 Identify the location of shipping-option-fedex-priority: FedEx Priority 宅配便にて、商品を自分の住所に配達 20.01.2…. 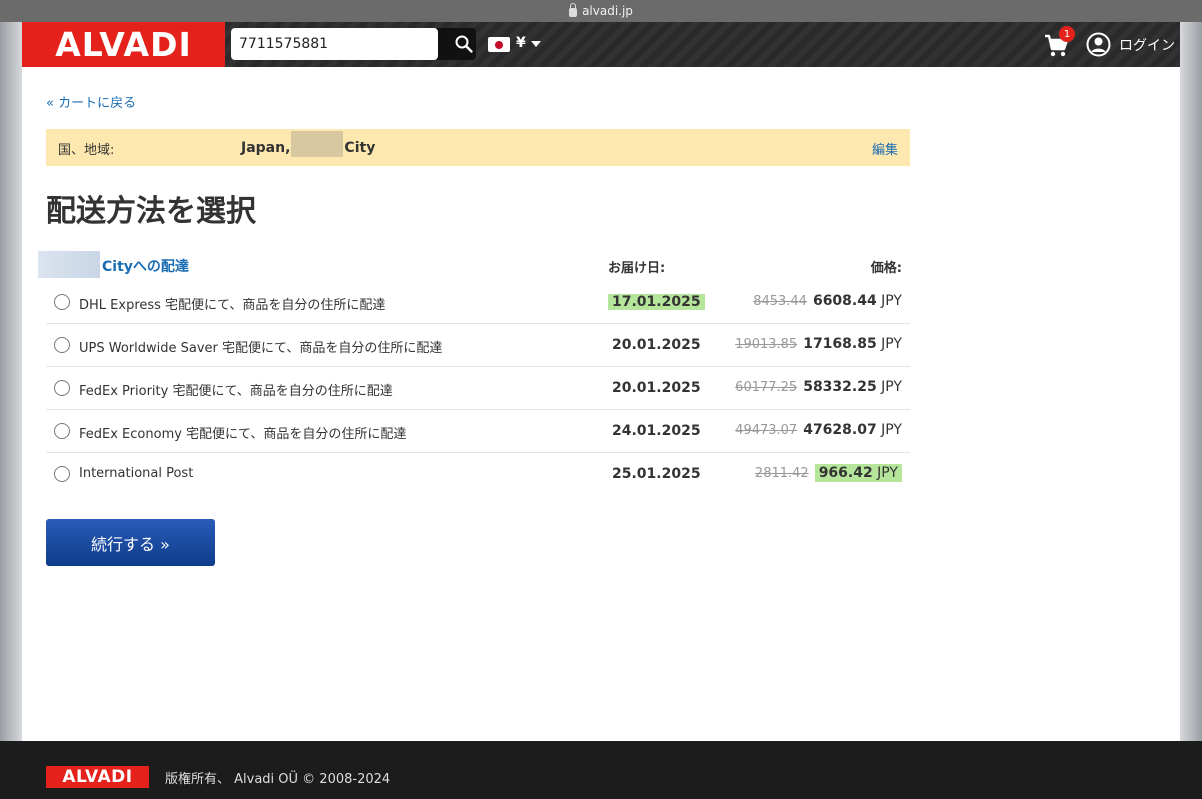
(478, 388).